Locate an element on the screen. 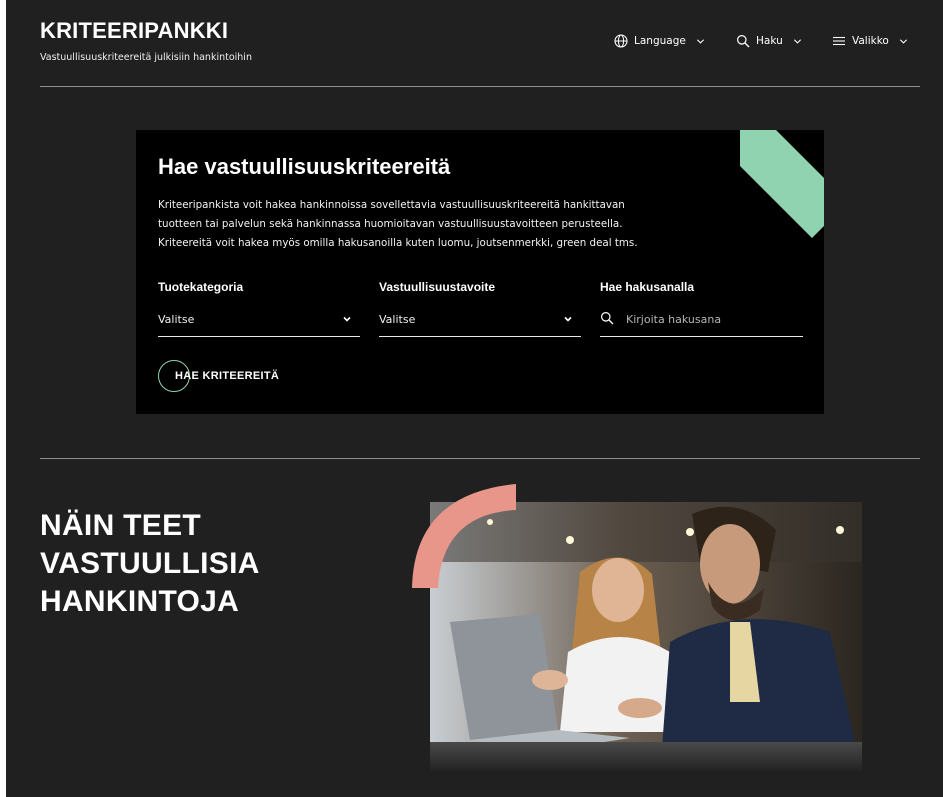 The image size is (943, 797). hamburger-icon is located at coordinates (839, 41).